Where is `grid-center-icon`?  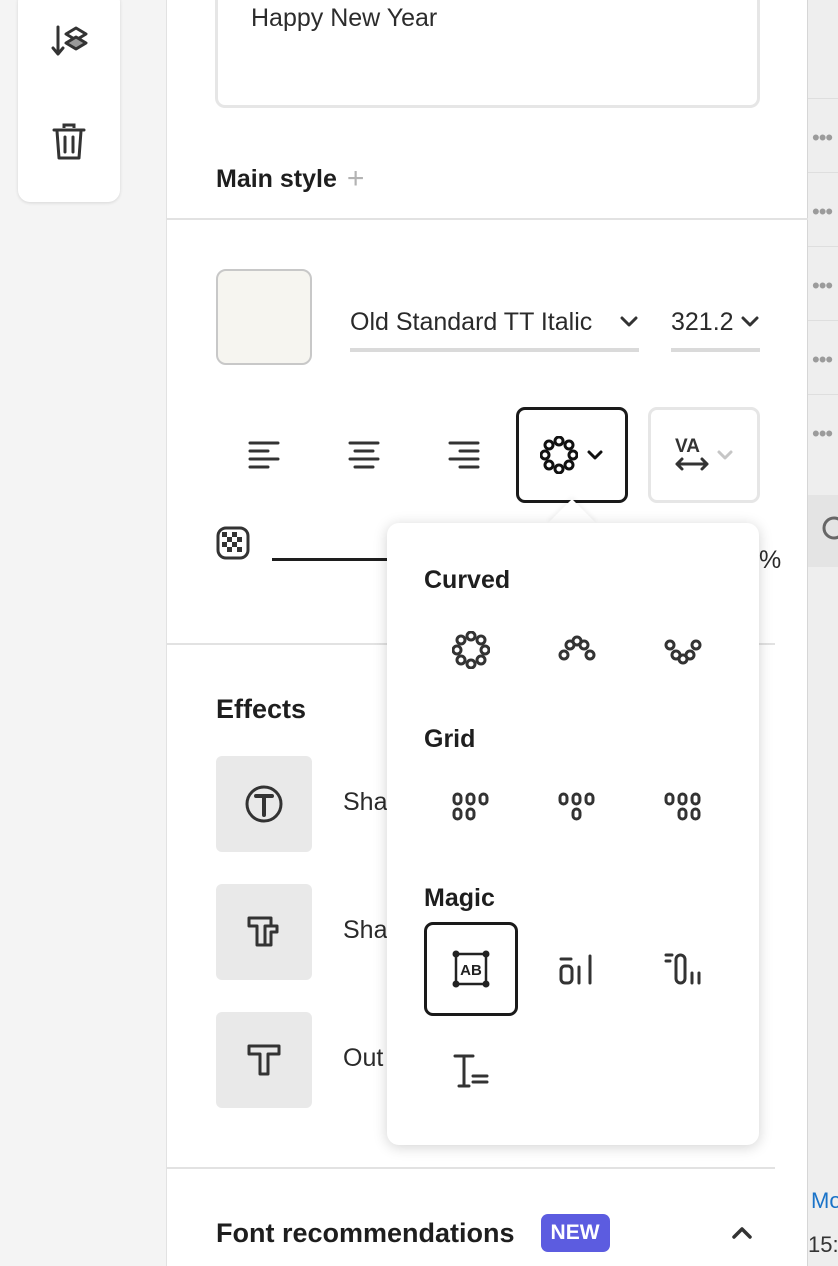
grid-center-icon is located at coordinates (576, 806).